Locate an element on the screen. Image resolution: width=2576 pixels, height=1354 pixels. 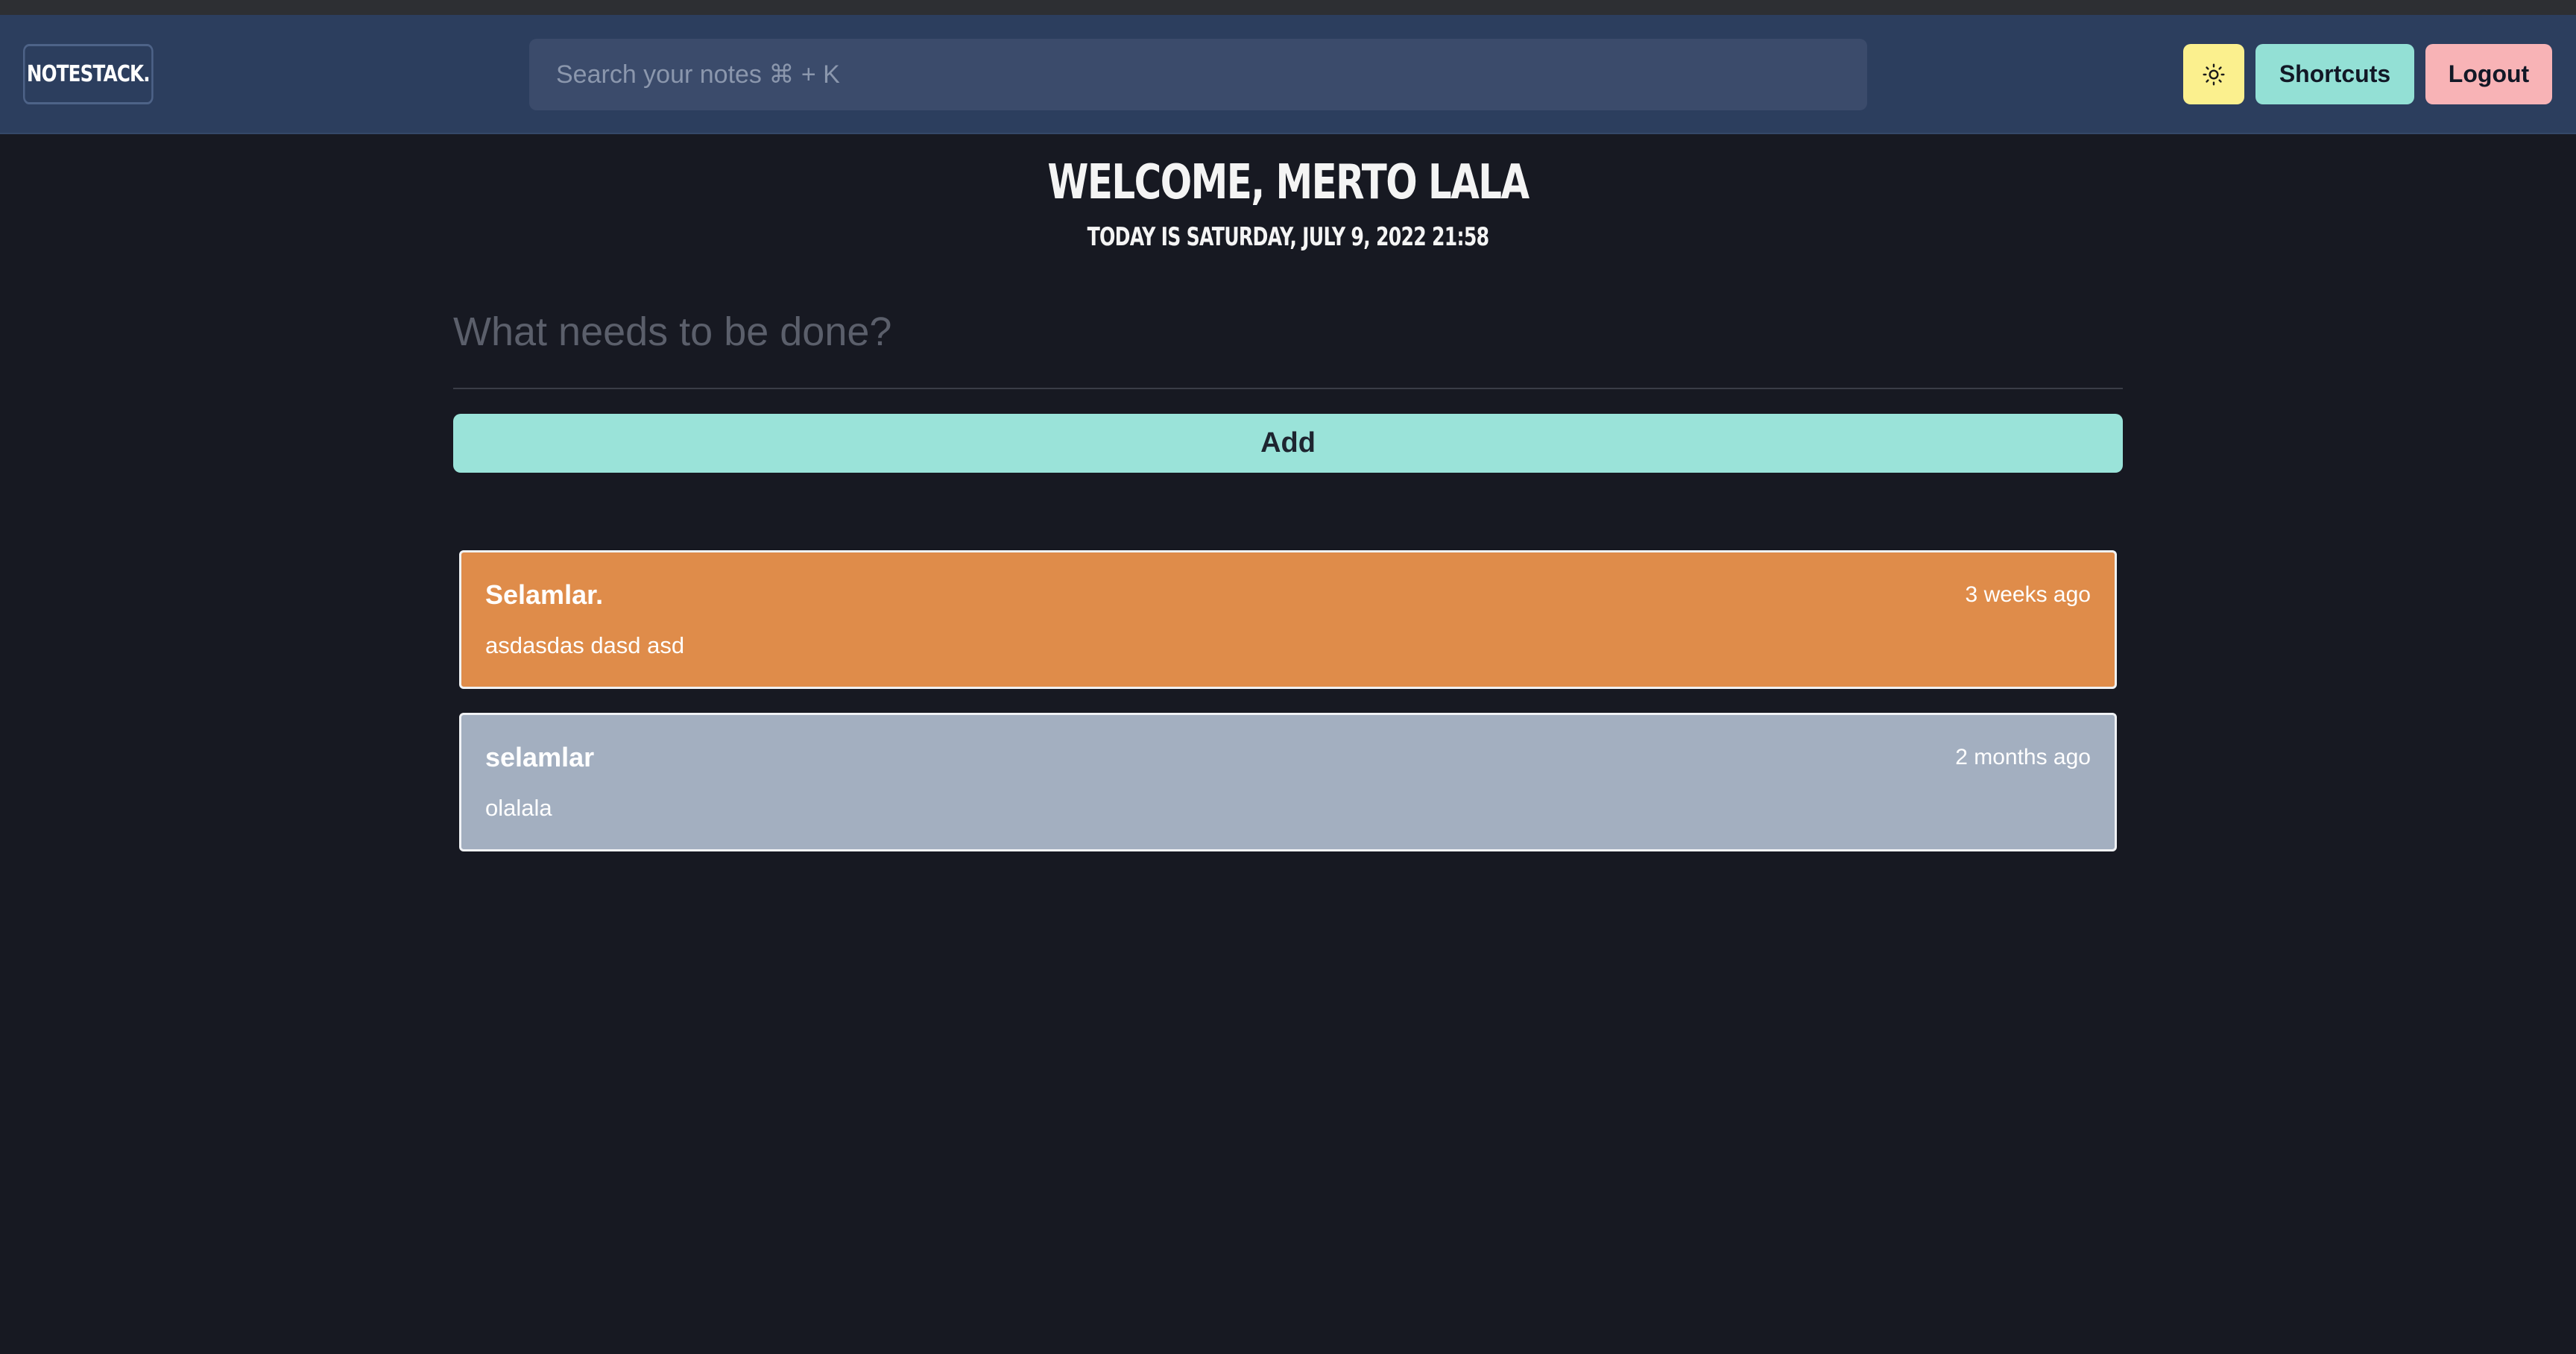
search-input is located at coordinates (1198, 74).